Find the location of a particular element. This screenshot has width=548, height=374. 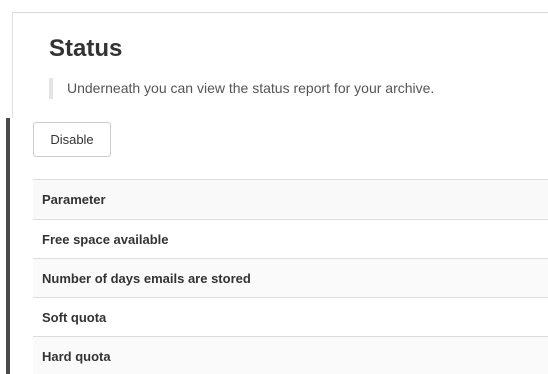

page-title: Status is located at coordinates (86, 48).